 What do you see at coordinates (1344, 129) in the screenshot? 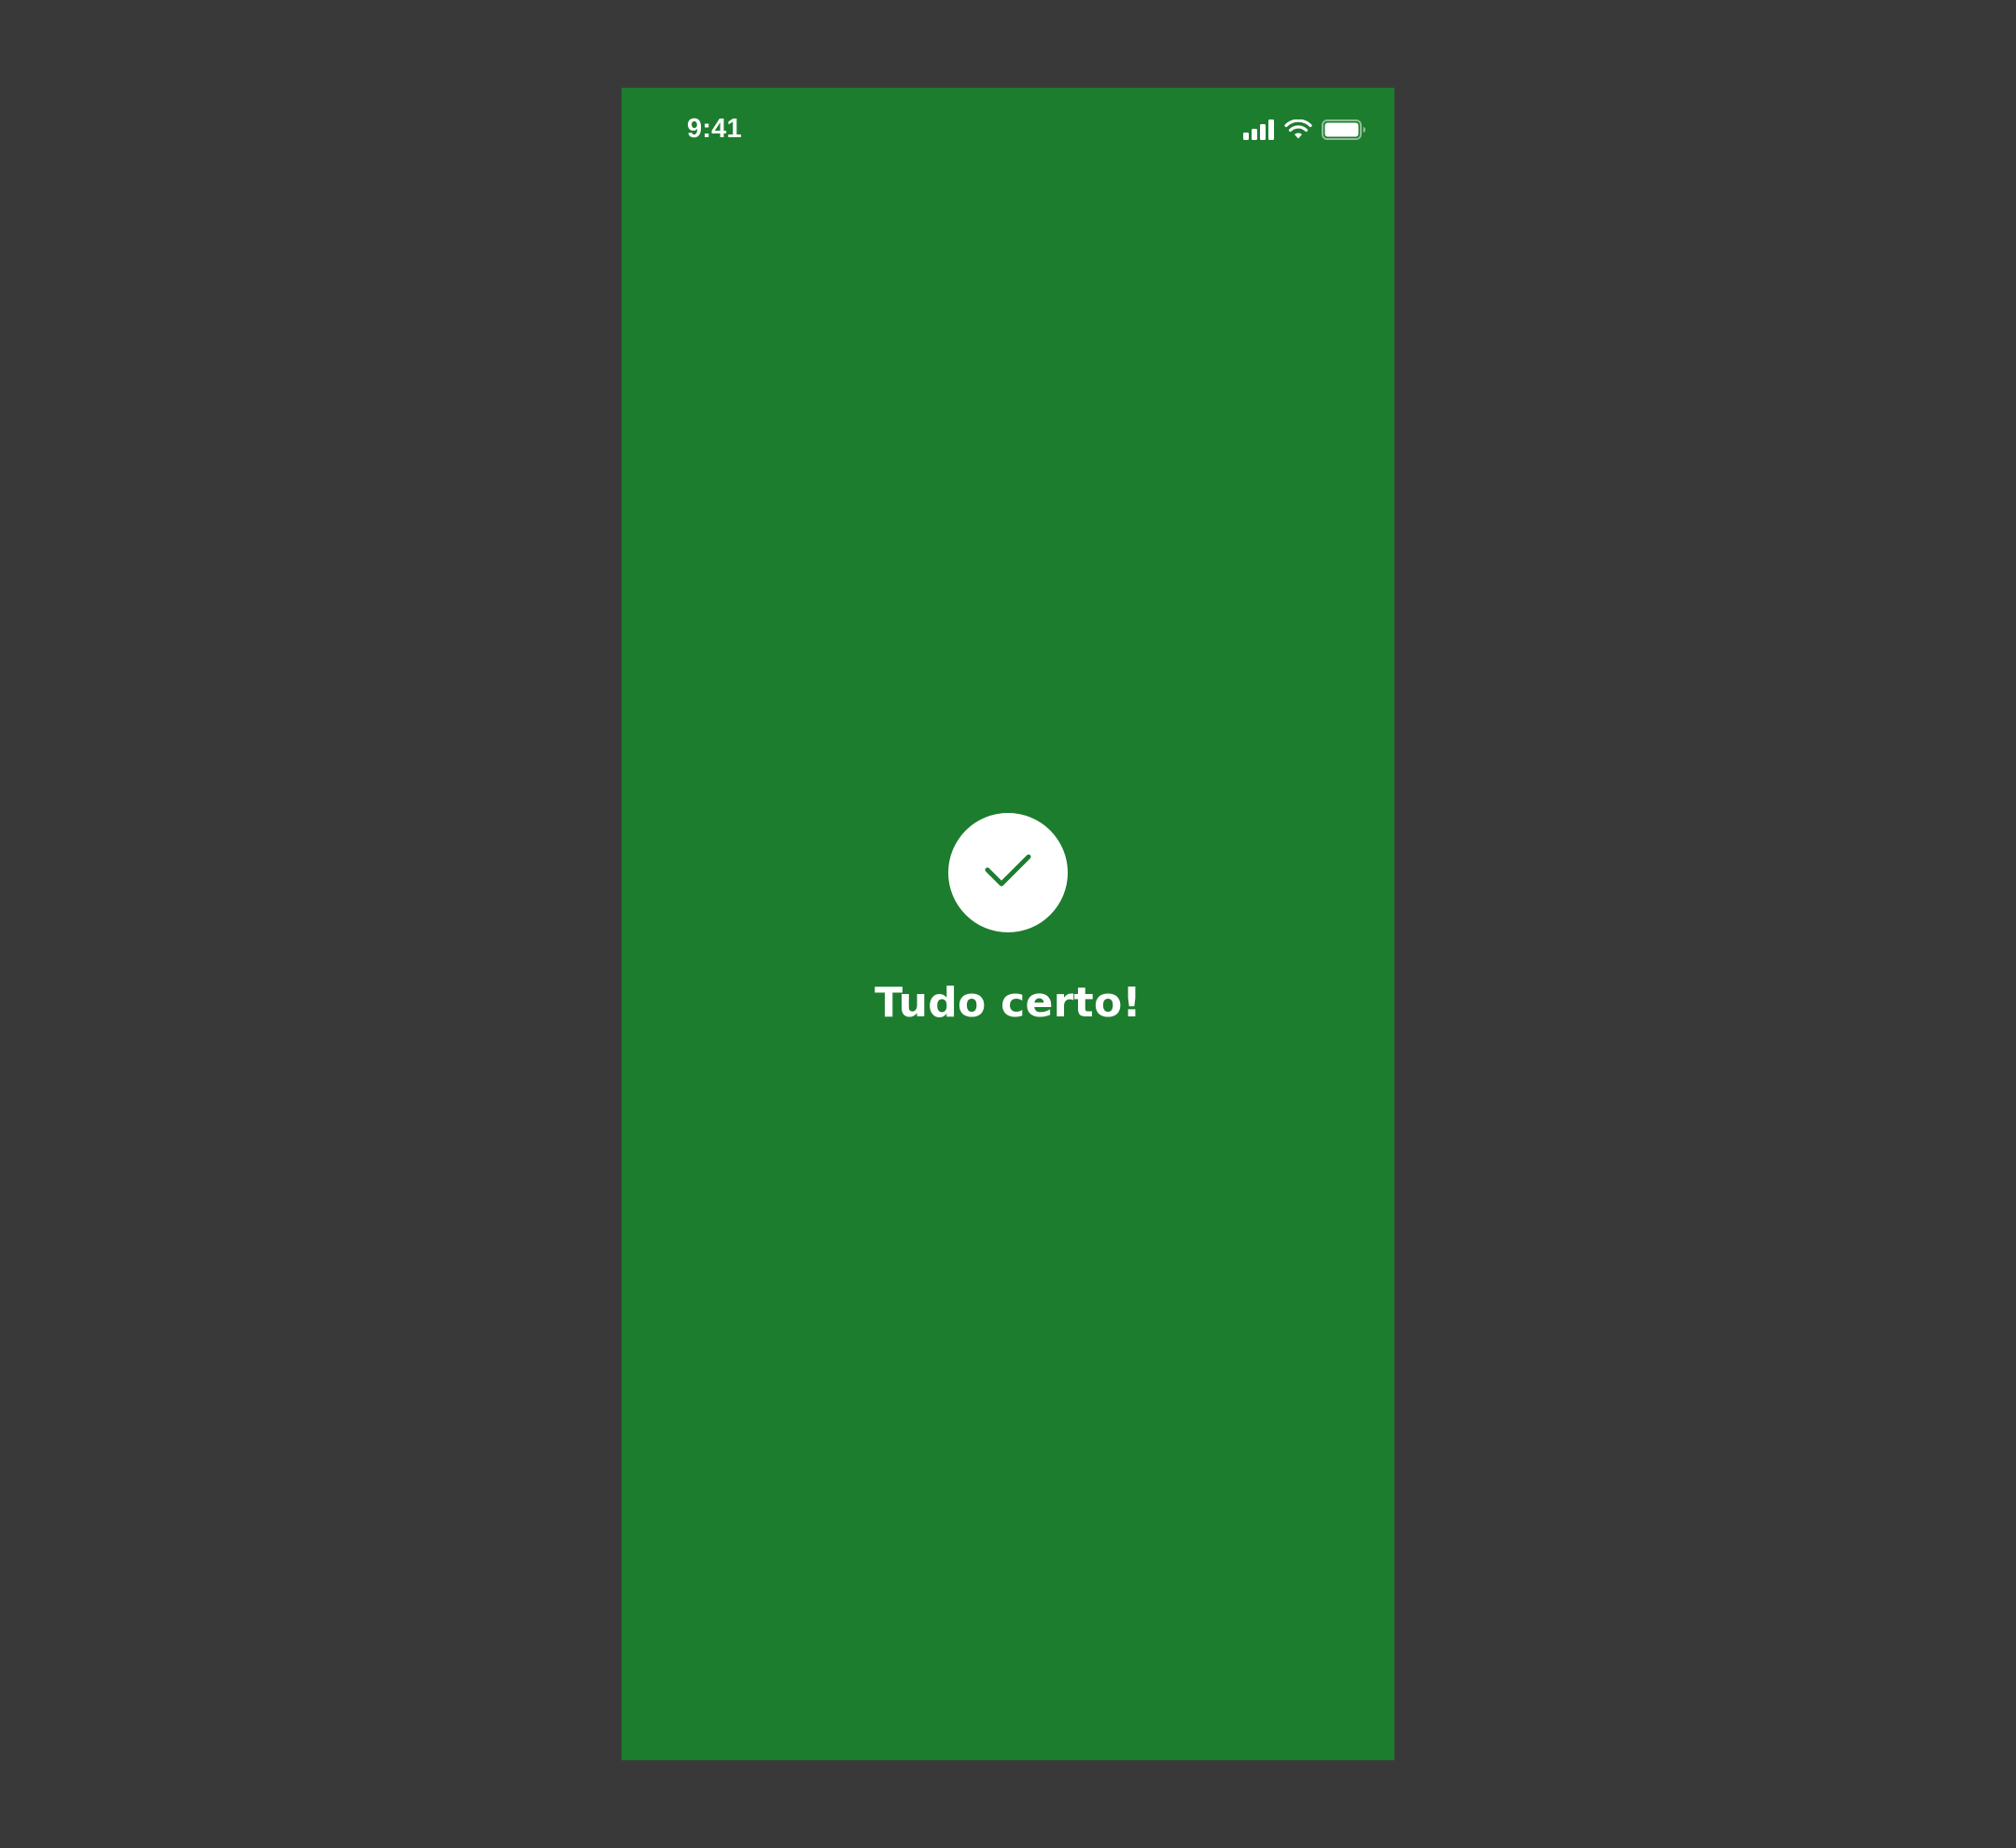
I see `battery-icon` at bounding box center [1344, 129].